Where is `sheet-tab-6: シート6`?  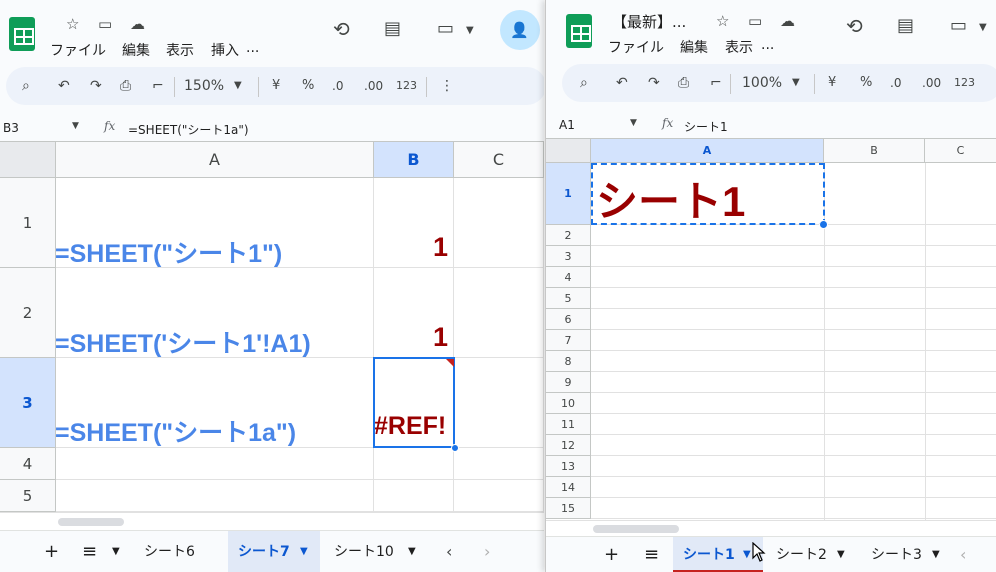
sheet-tab-6: シート6 is located at coordinates (169, 551).